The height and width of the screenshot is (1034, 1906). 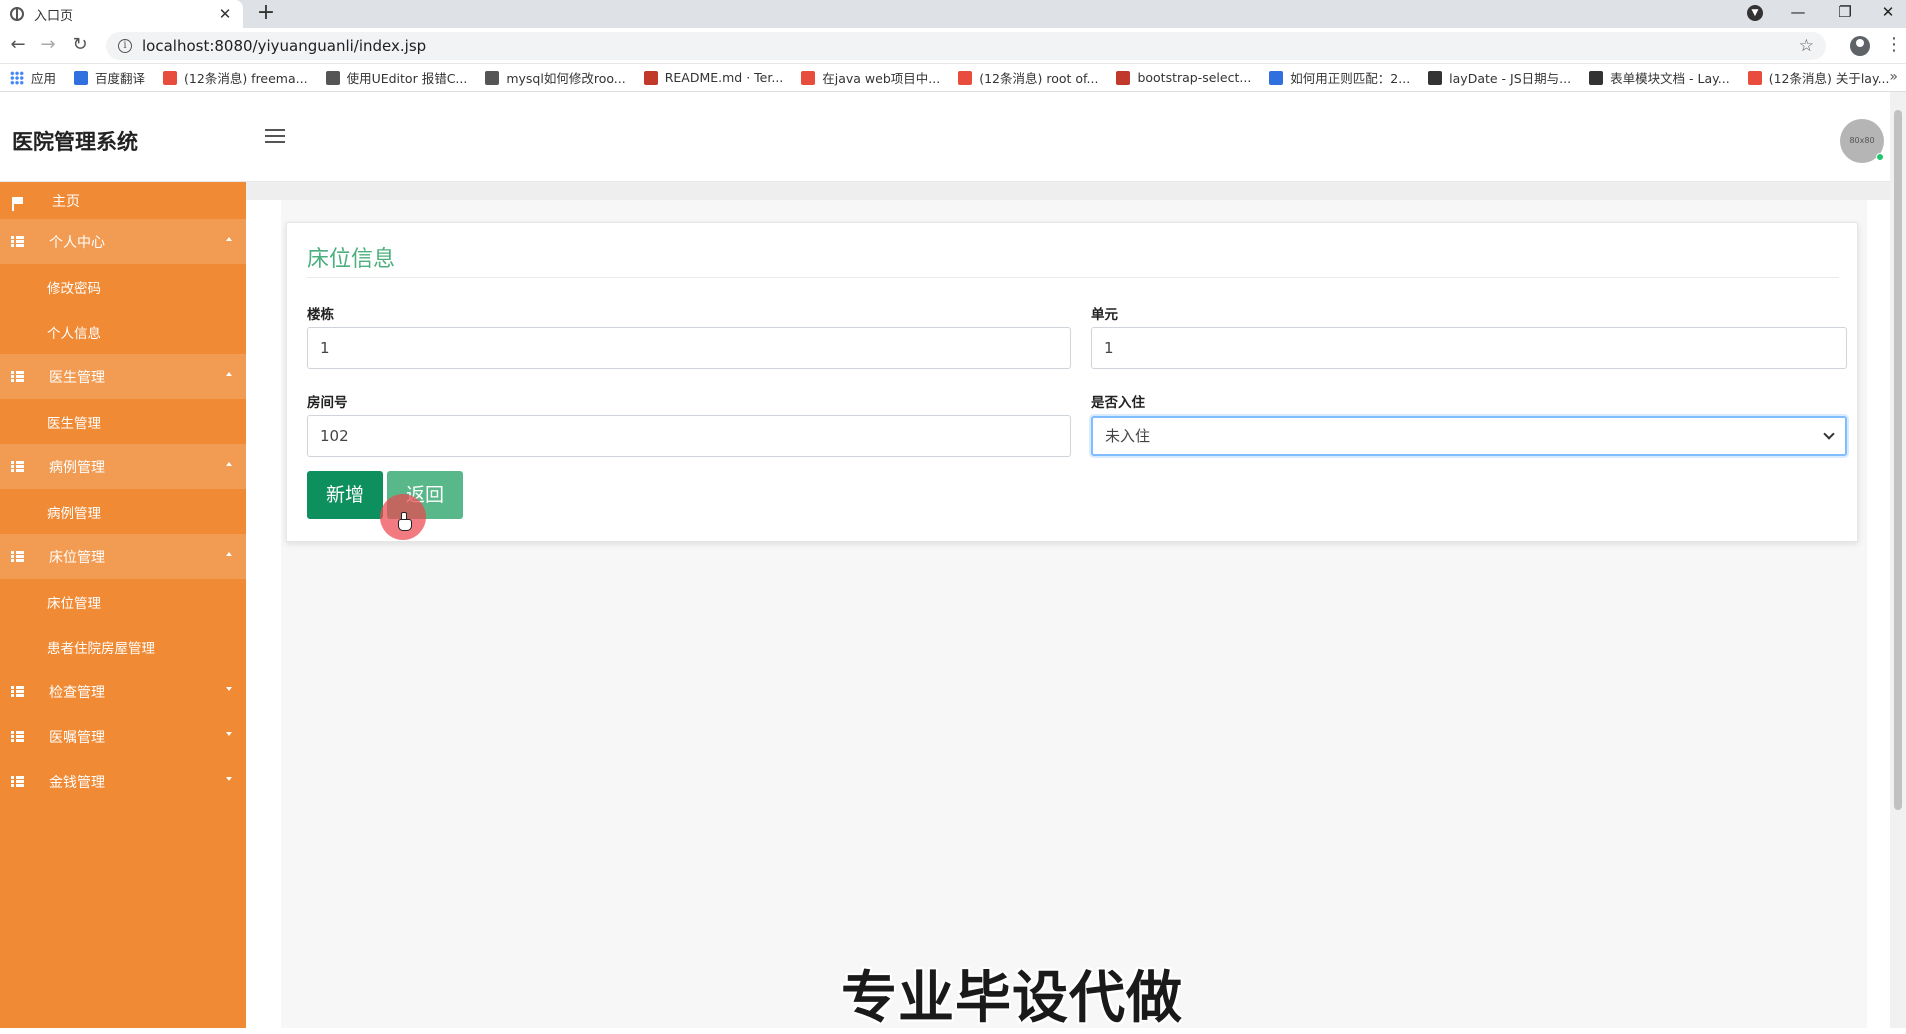 What do you see at coordinates (953, 14) in the screenshot?
I see `browser-tab-bar: 入口页 ✕ + ▼ — ❐ ✕` at bounding box center [953, 14].